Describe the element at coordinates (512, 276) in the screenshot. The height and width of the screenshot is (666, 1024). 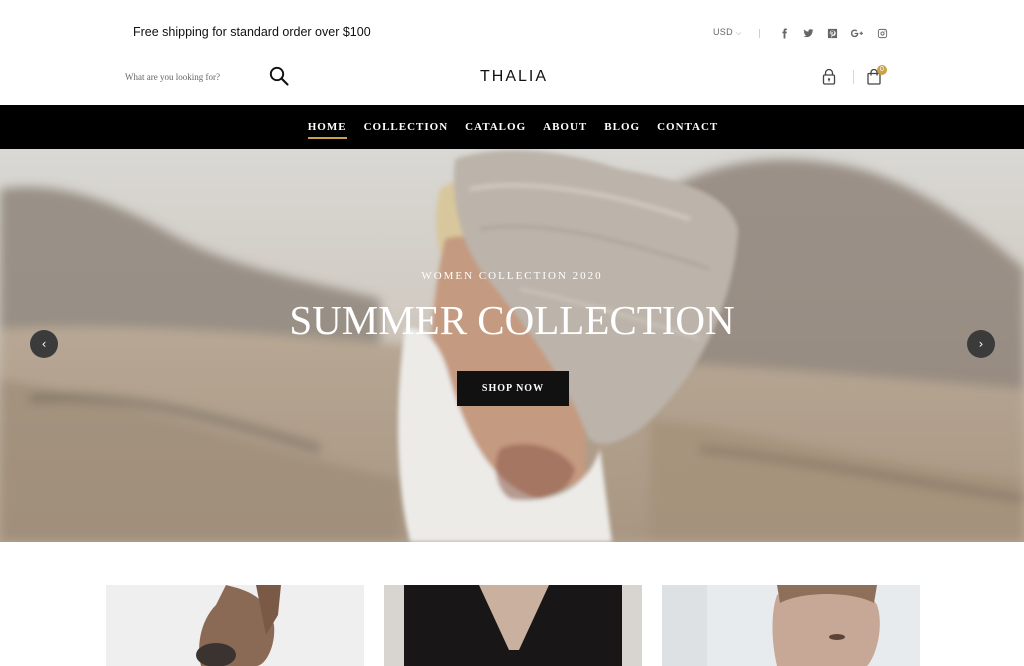
I see `hero-subtitle: WOMEN COLLECTION 2020` at that location.